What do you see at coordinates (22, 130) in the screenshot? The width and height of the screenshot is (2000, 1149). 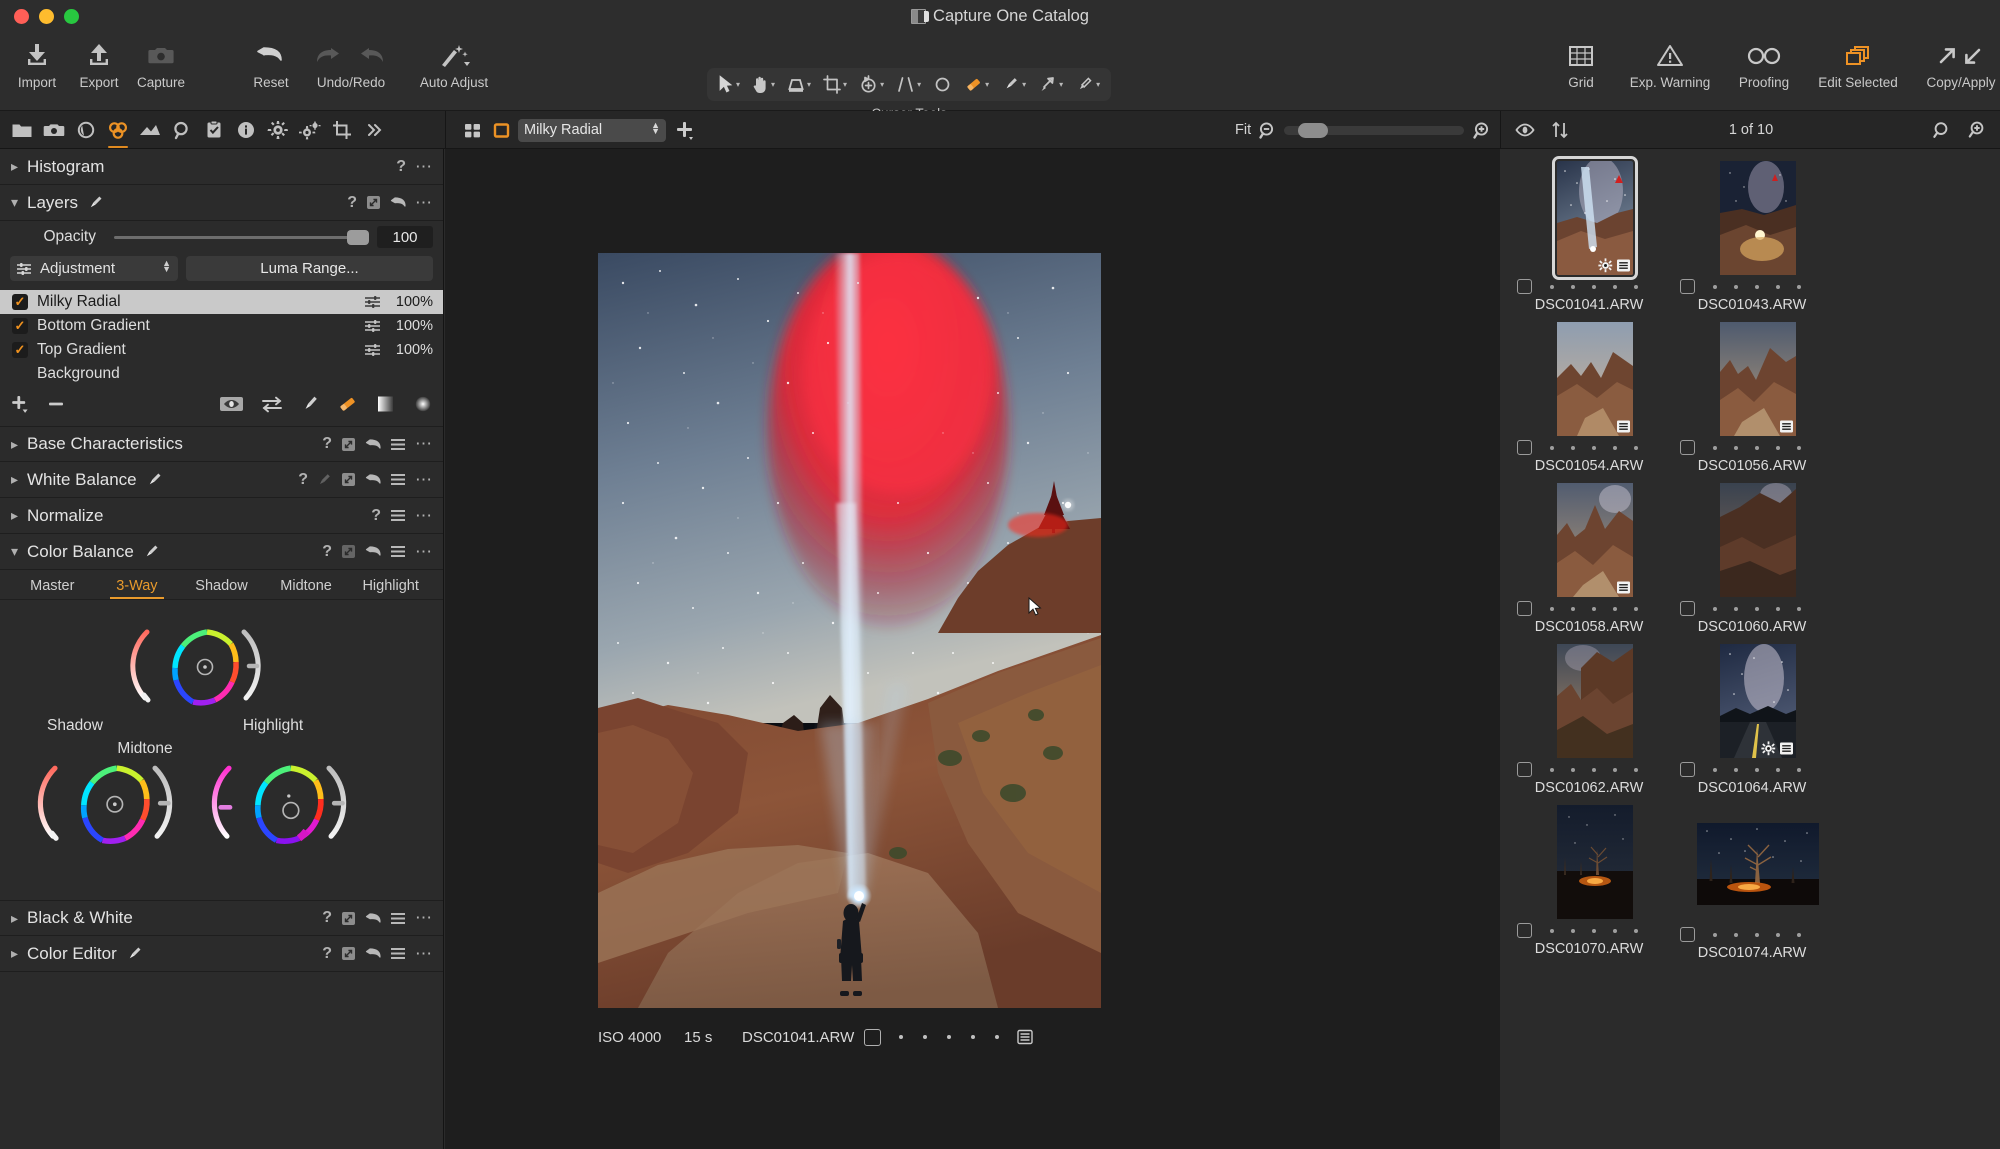 I see `tool-tab-library` at bounding box center [22, 130].